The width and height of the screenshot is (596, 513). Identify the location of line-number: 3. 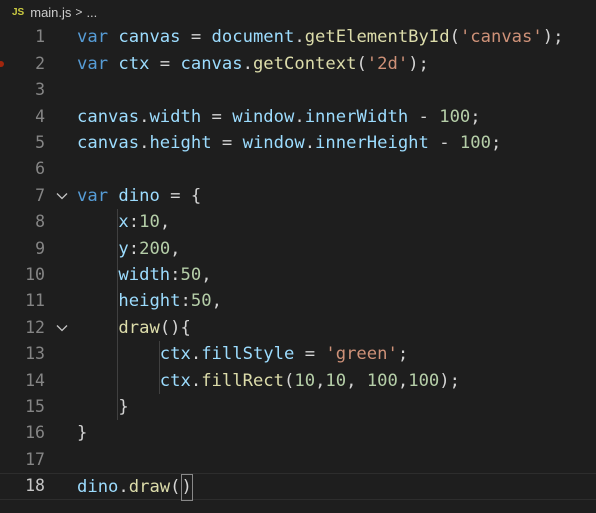
(40, 90).